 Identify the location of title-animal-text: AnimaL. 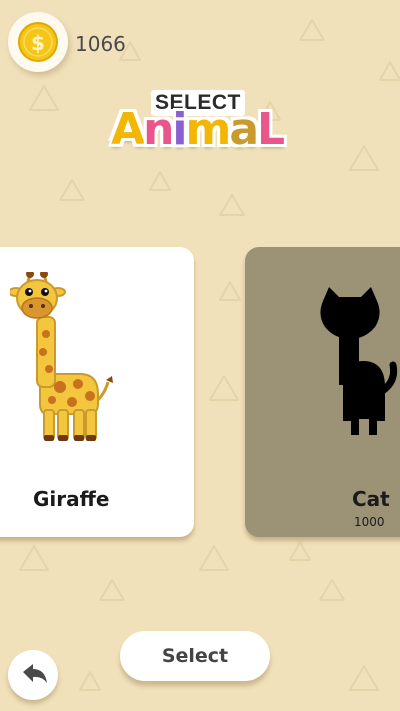
(198, 130).